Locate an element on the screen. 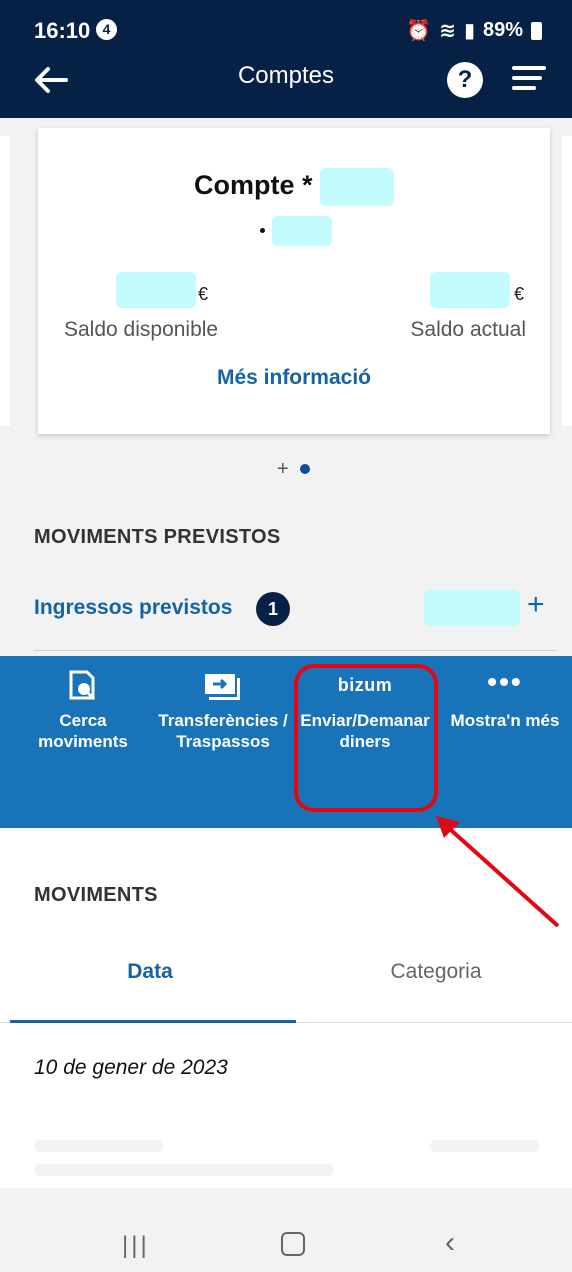 This screenshot has width=572, height=1272. search-movements-label: Cerca moviments is located at coordinates (83, 731).